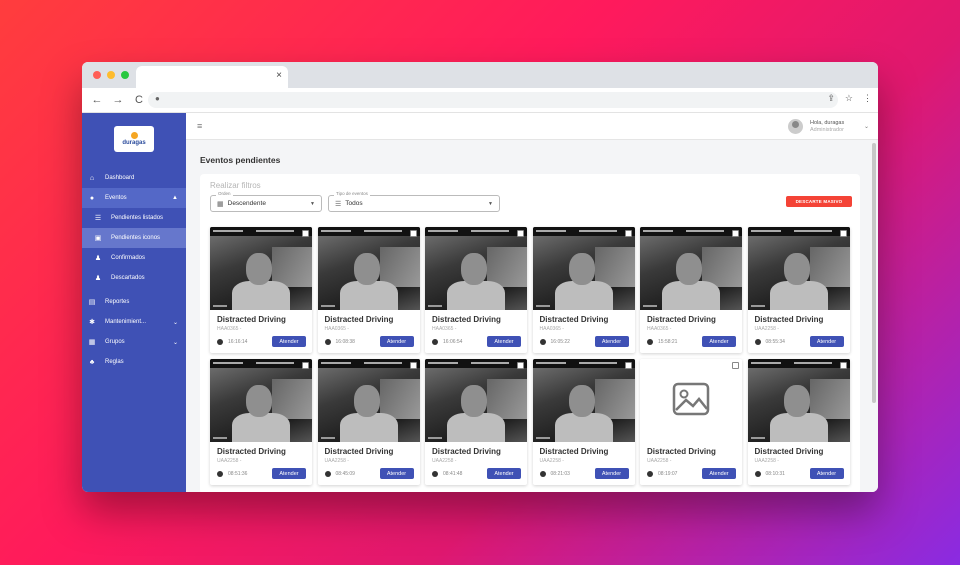 This screenshot has width=960, height=565. What do you see at coordinates (493, 100) in the screenshot?
I see `url-input: ●` at bounding box center [493, 100].